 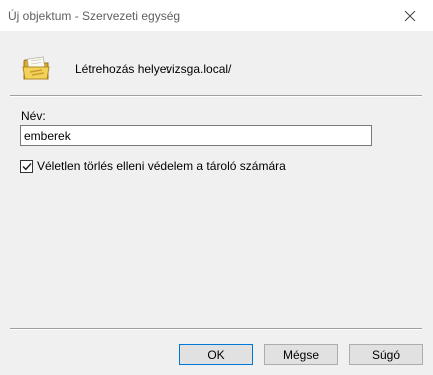 I want to click on help-button: Súgó, so click(x=386, y=354).